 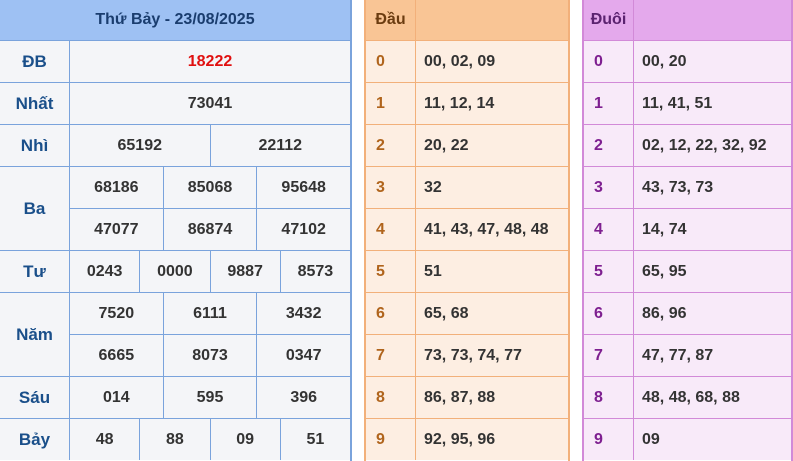 I want to click on prize-number: 6111, so click(x=209, y=313).